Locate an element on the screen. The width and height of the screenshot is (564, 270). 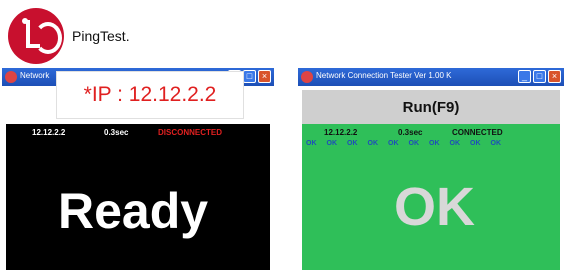
ok-list: OK OK OK OK OK OK OK OK OK OK is located at coordinates (403, 143).